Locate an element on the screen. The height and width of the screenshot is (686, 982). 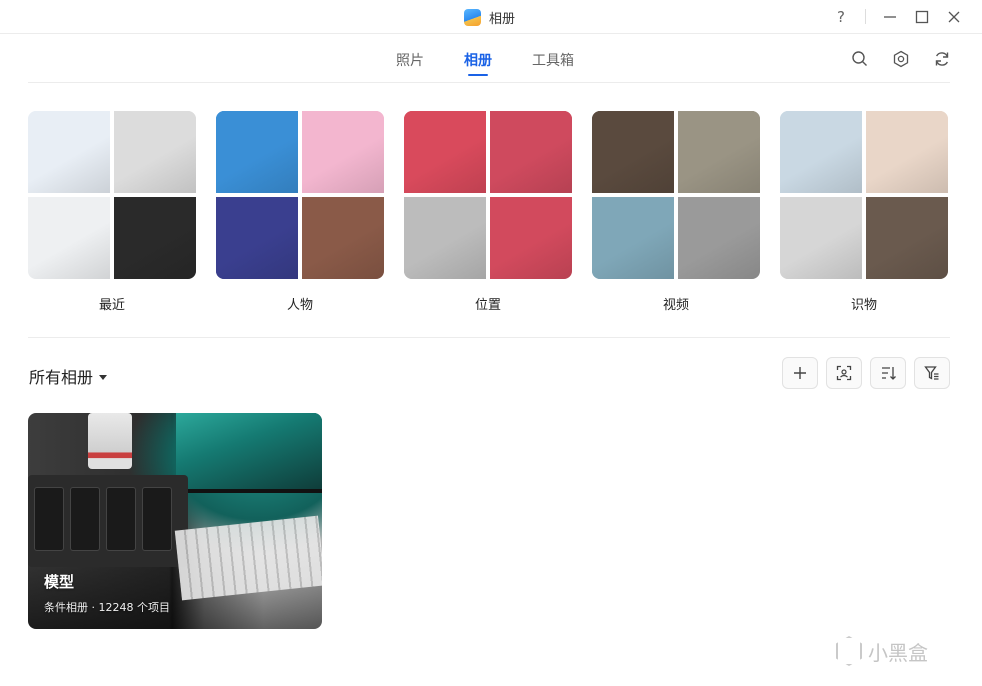
watermark: 小黑盒 is located at coordinates (882, 651).